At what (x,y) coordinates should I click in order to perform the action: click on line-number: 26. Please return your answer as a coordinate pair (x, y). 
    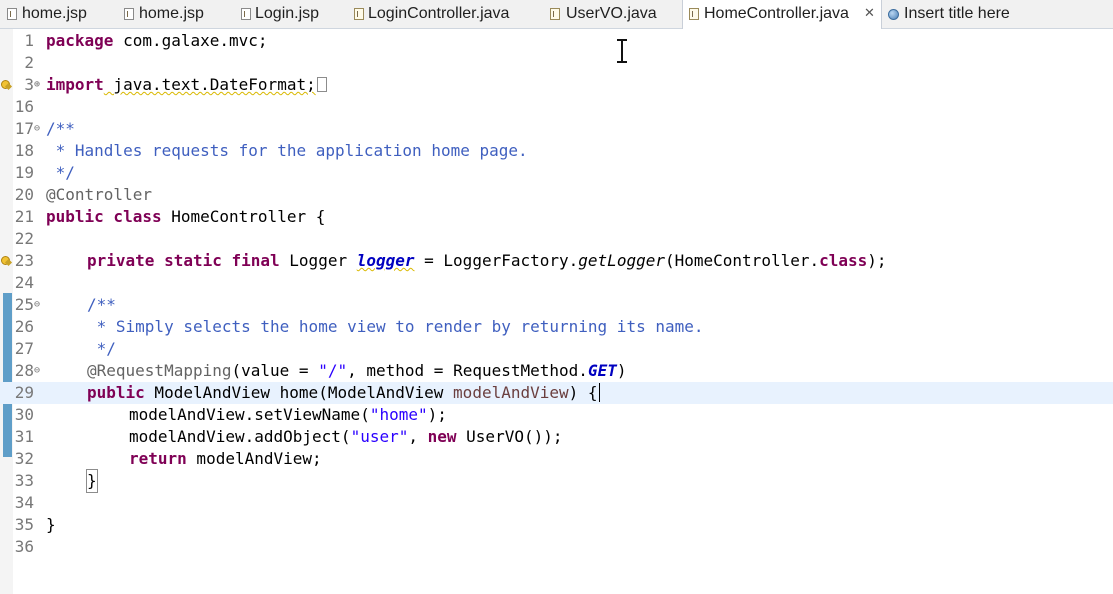
    Looking at the image, I should click on (24, 326).